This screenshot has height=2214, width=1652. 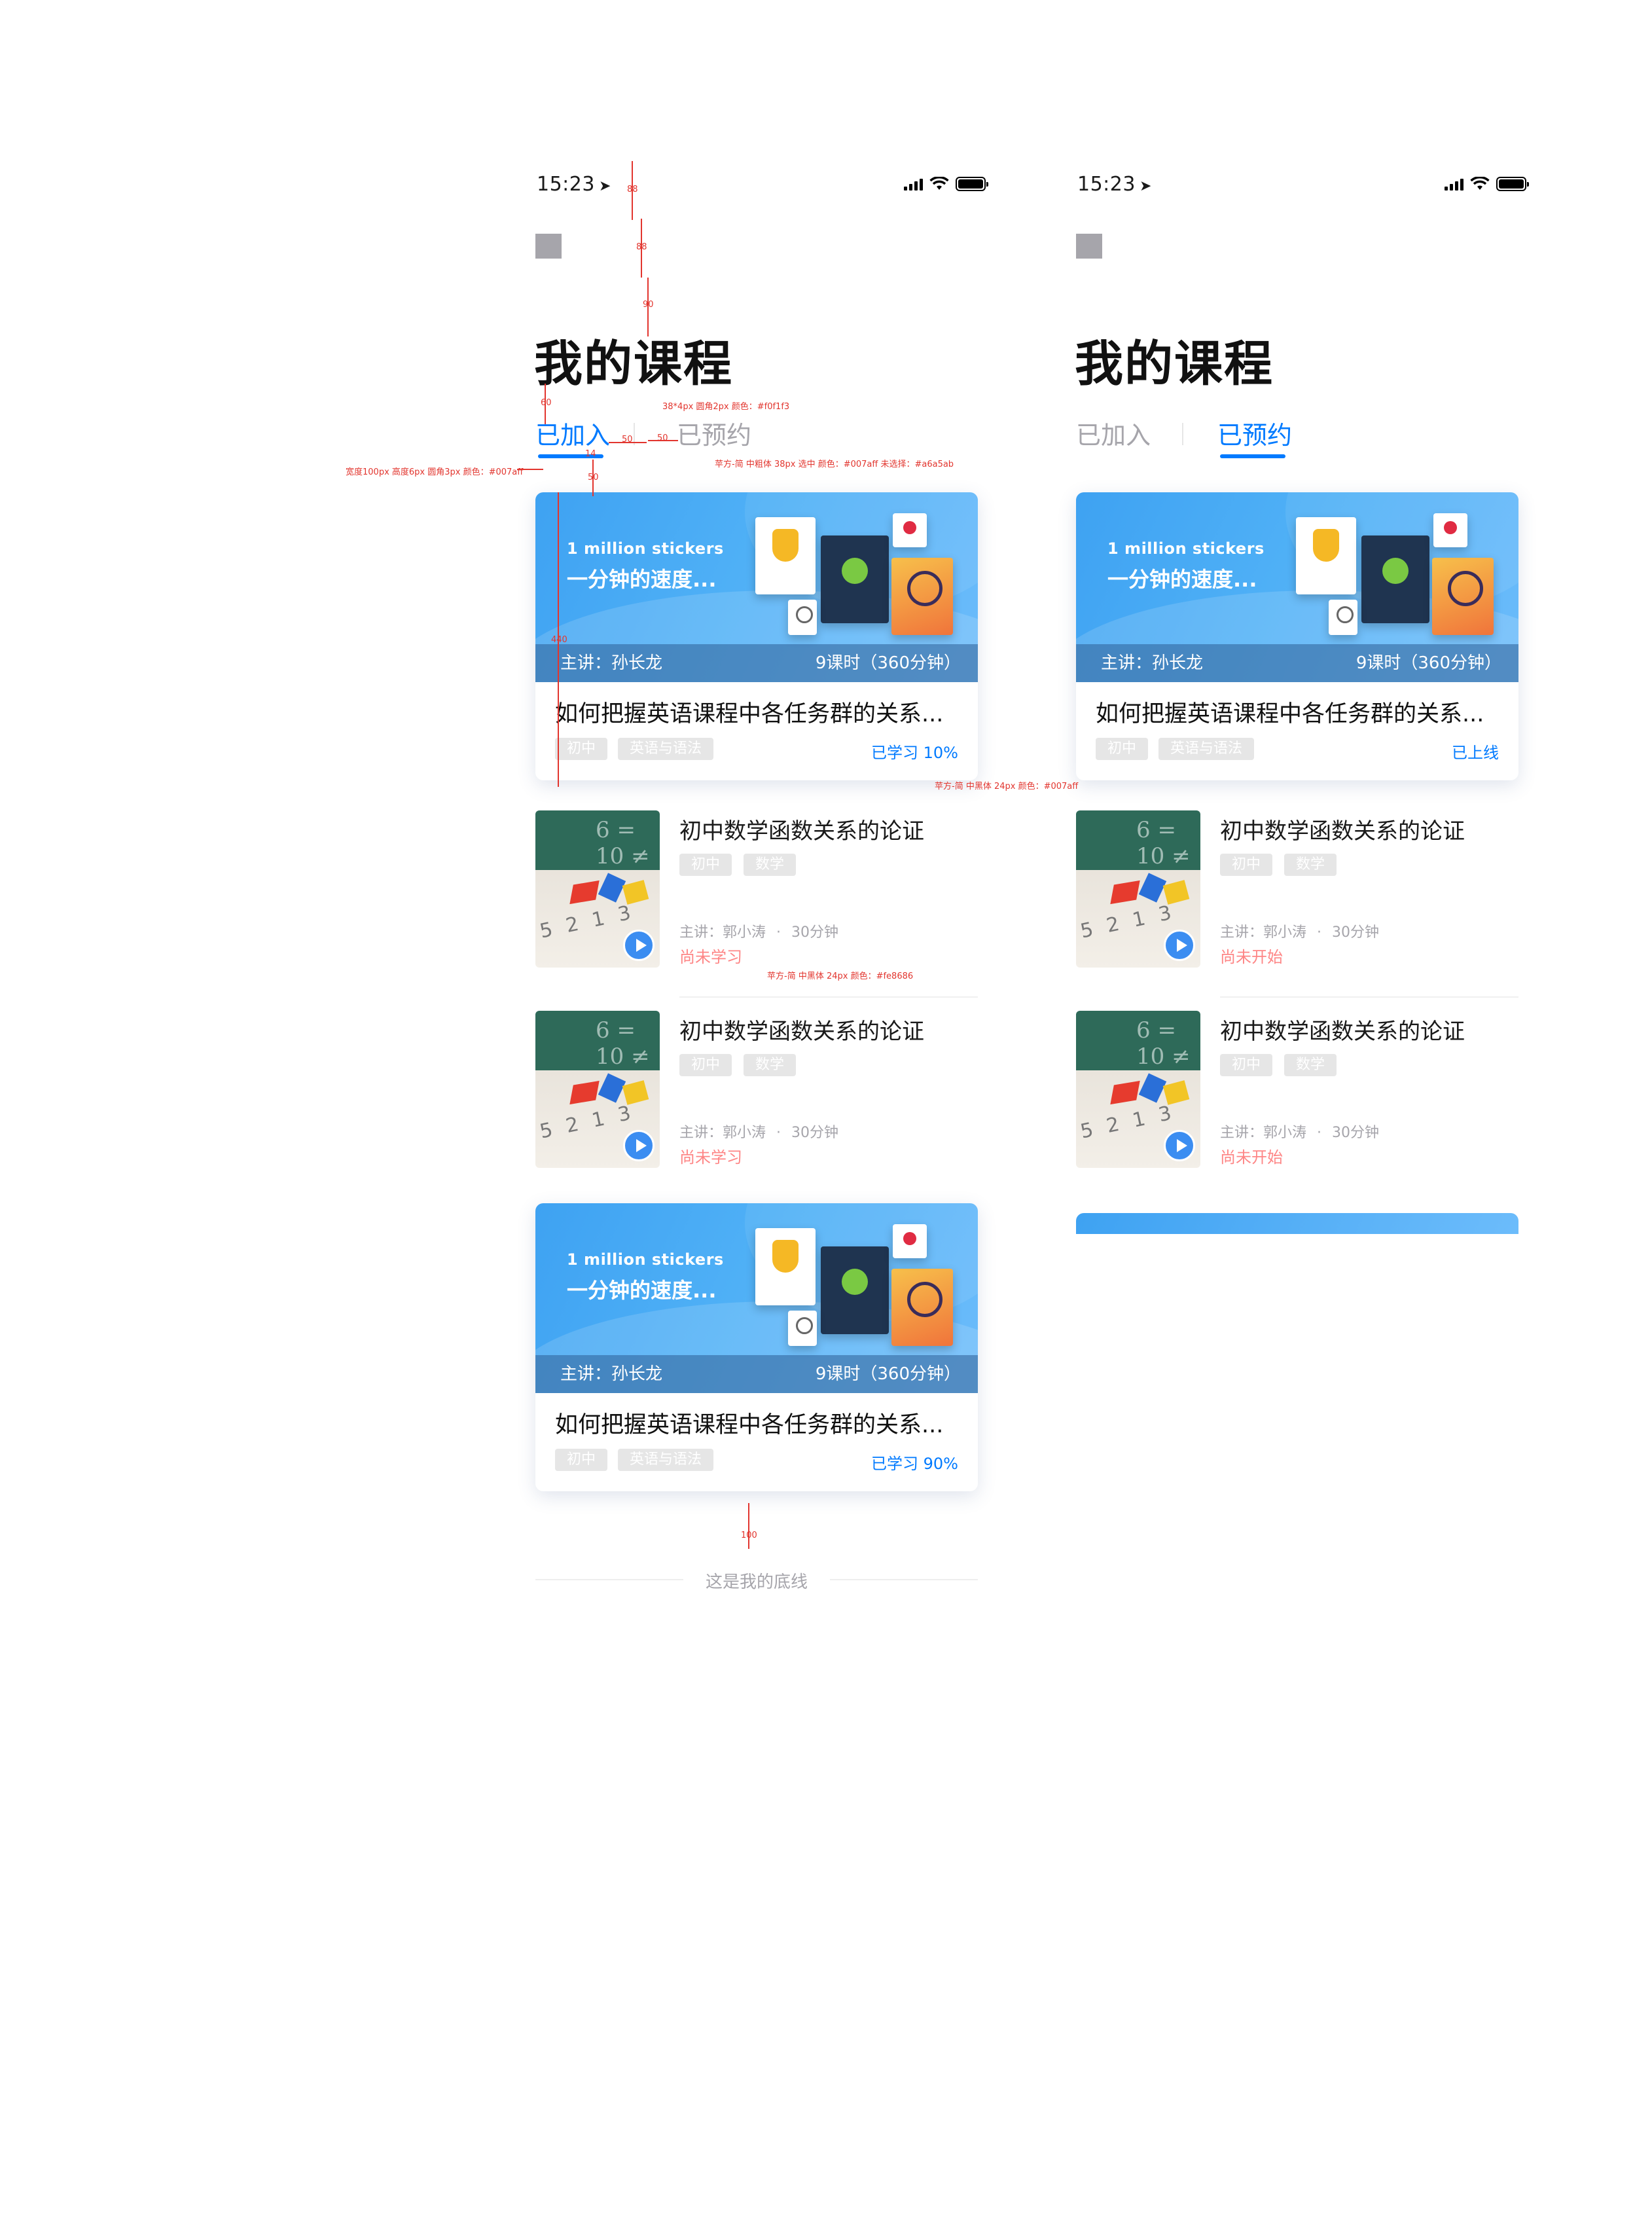 I want to click on wifi-icon, so click(x=939, y=184).